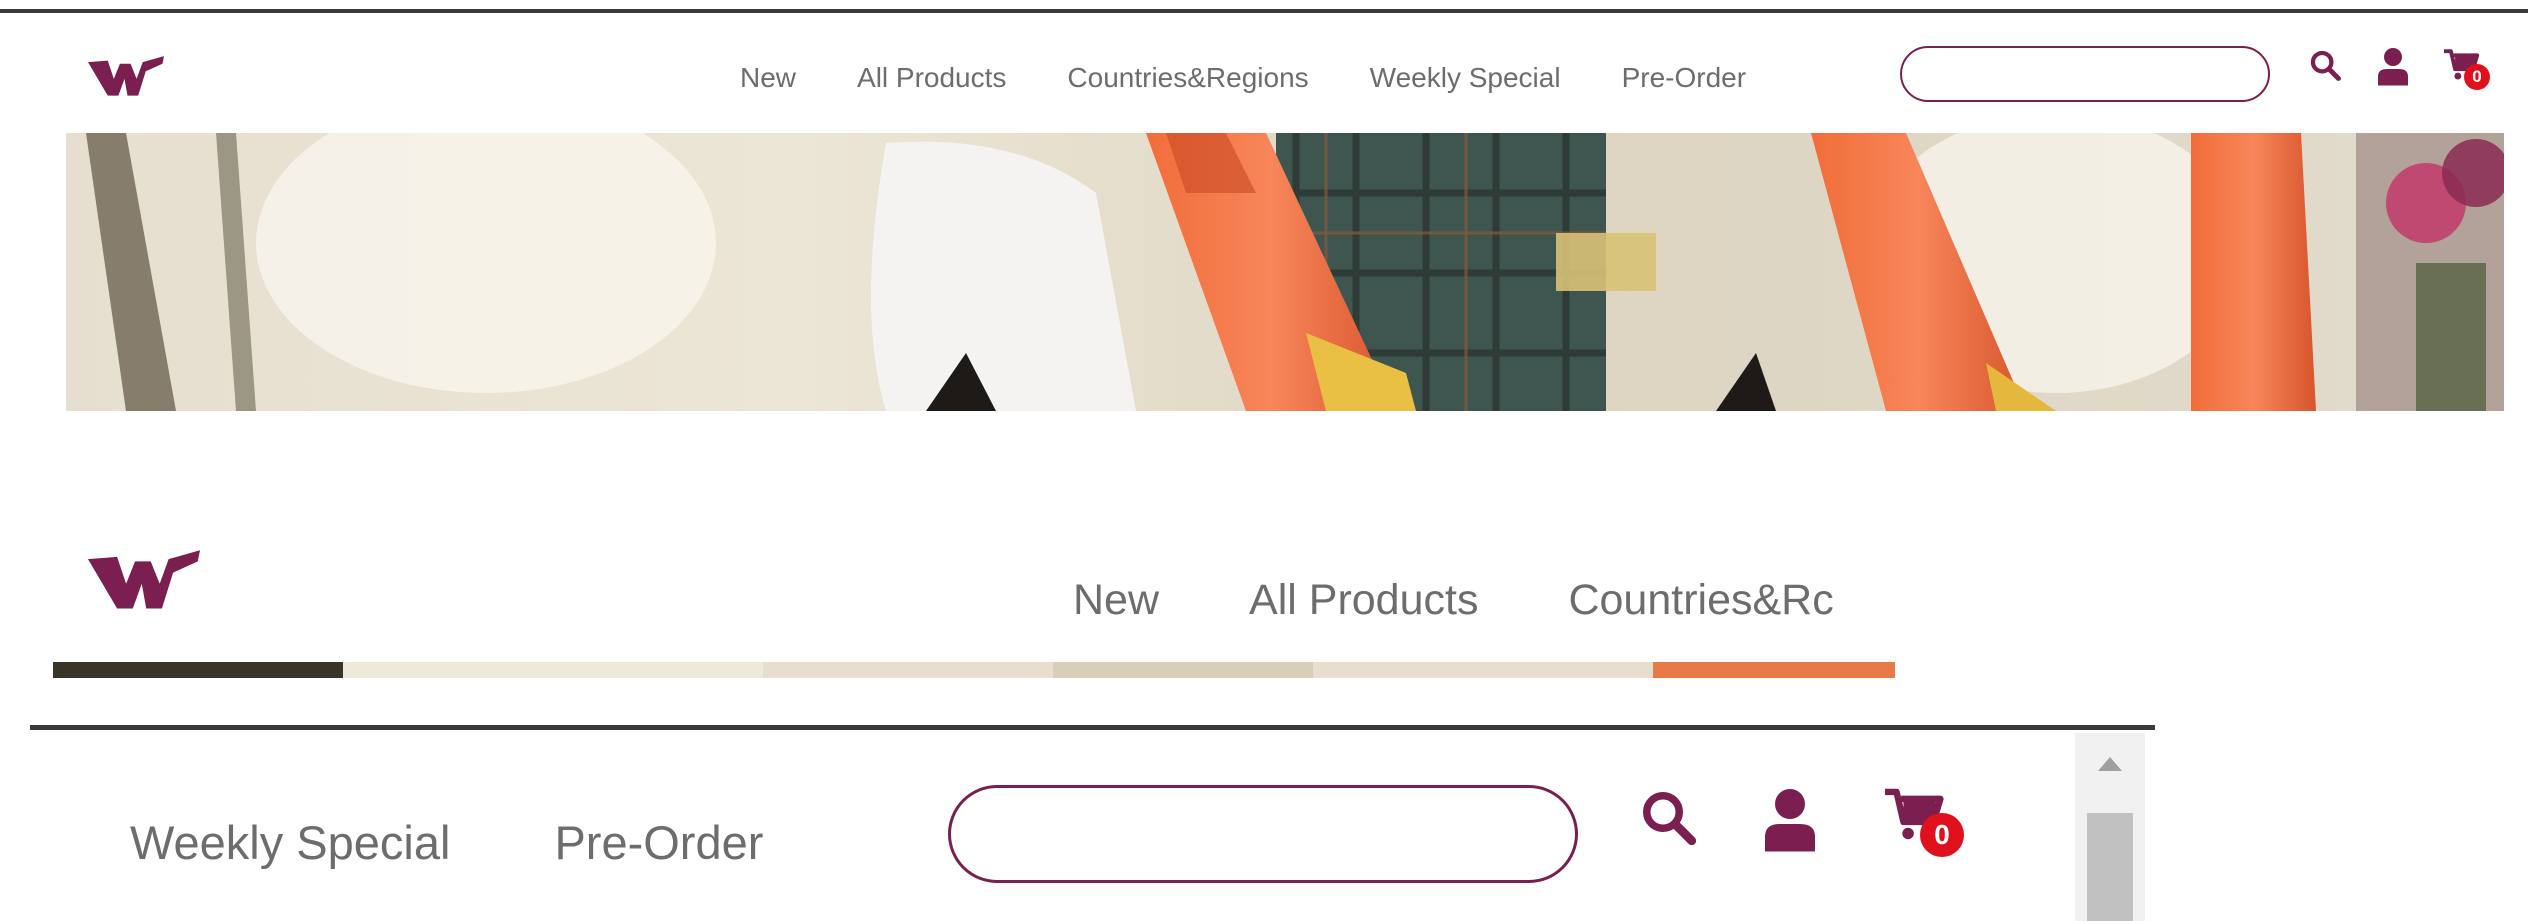 Image resolution: width=2528 pixels, height=921 pixels. Describe the element at coordinates (1700, 600) in the screenshot. I see `nav-item-countries-regions-truncated: Countries&Rc` at that location.